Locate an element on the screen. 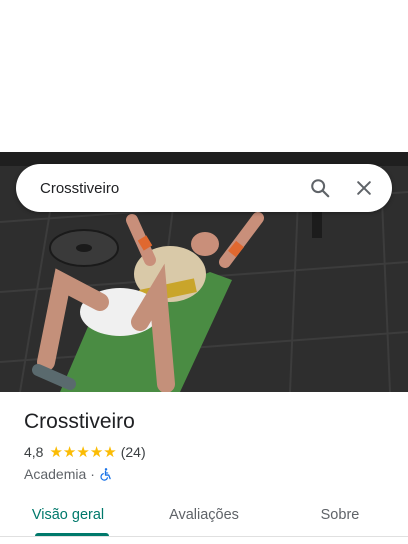 This screenshot has width=408, height=544. tab-reviews: Avaliações is located at coordinates (204, 515).